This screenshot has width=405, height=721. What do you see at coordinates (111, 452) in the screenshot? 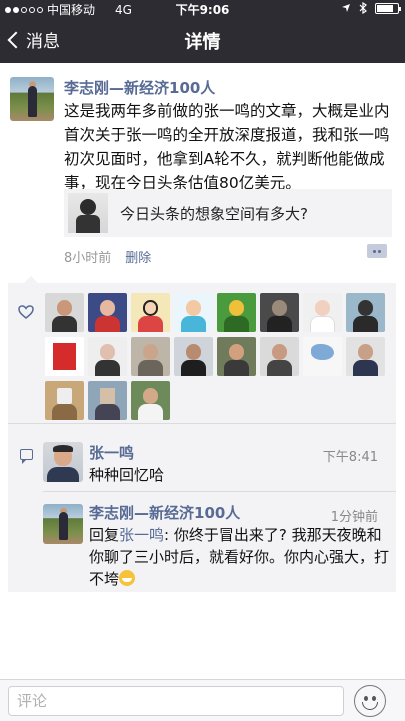
I see `commenter-name: 张一鸣` at bounding box center [111, 452].